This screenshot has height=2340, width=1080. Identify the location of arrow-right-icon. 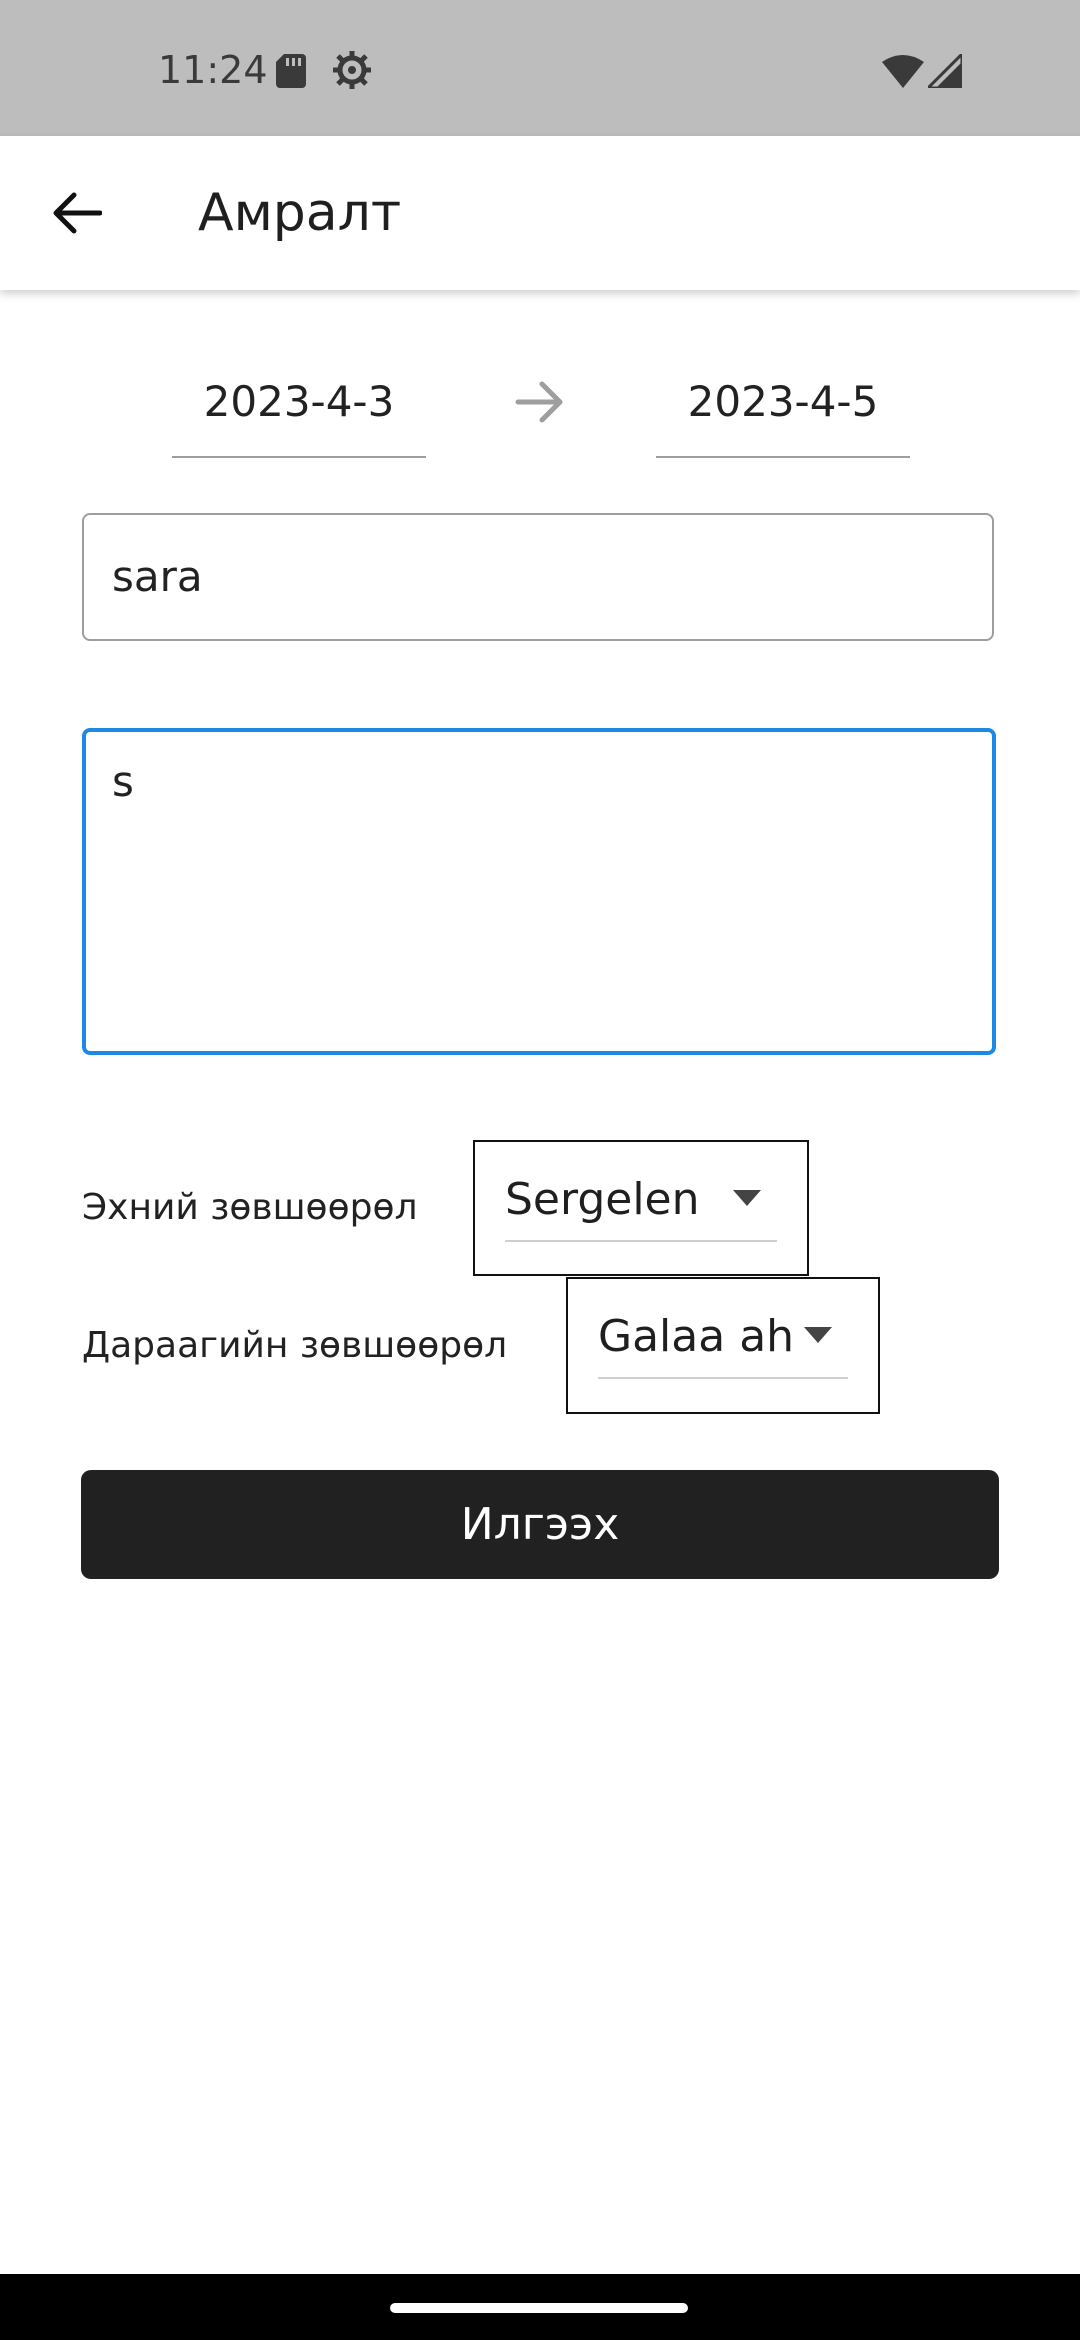
(539, 402).